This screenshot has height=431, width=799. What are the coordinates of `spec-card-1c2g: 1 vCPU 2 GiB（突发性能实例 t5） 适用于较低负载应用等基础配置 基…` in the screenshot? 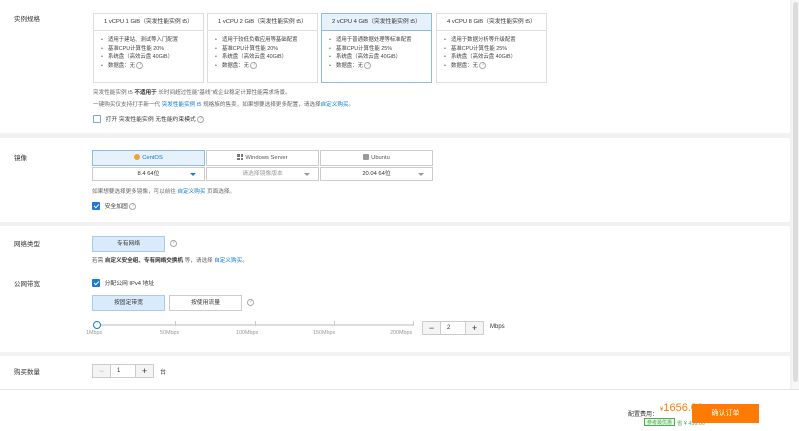 It's located at (262, 48).